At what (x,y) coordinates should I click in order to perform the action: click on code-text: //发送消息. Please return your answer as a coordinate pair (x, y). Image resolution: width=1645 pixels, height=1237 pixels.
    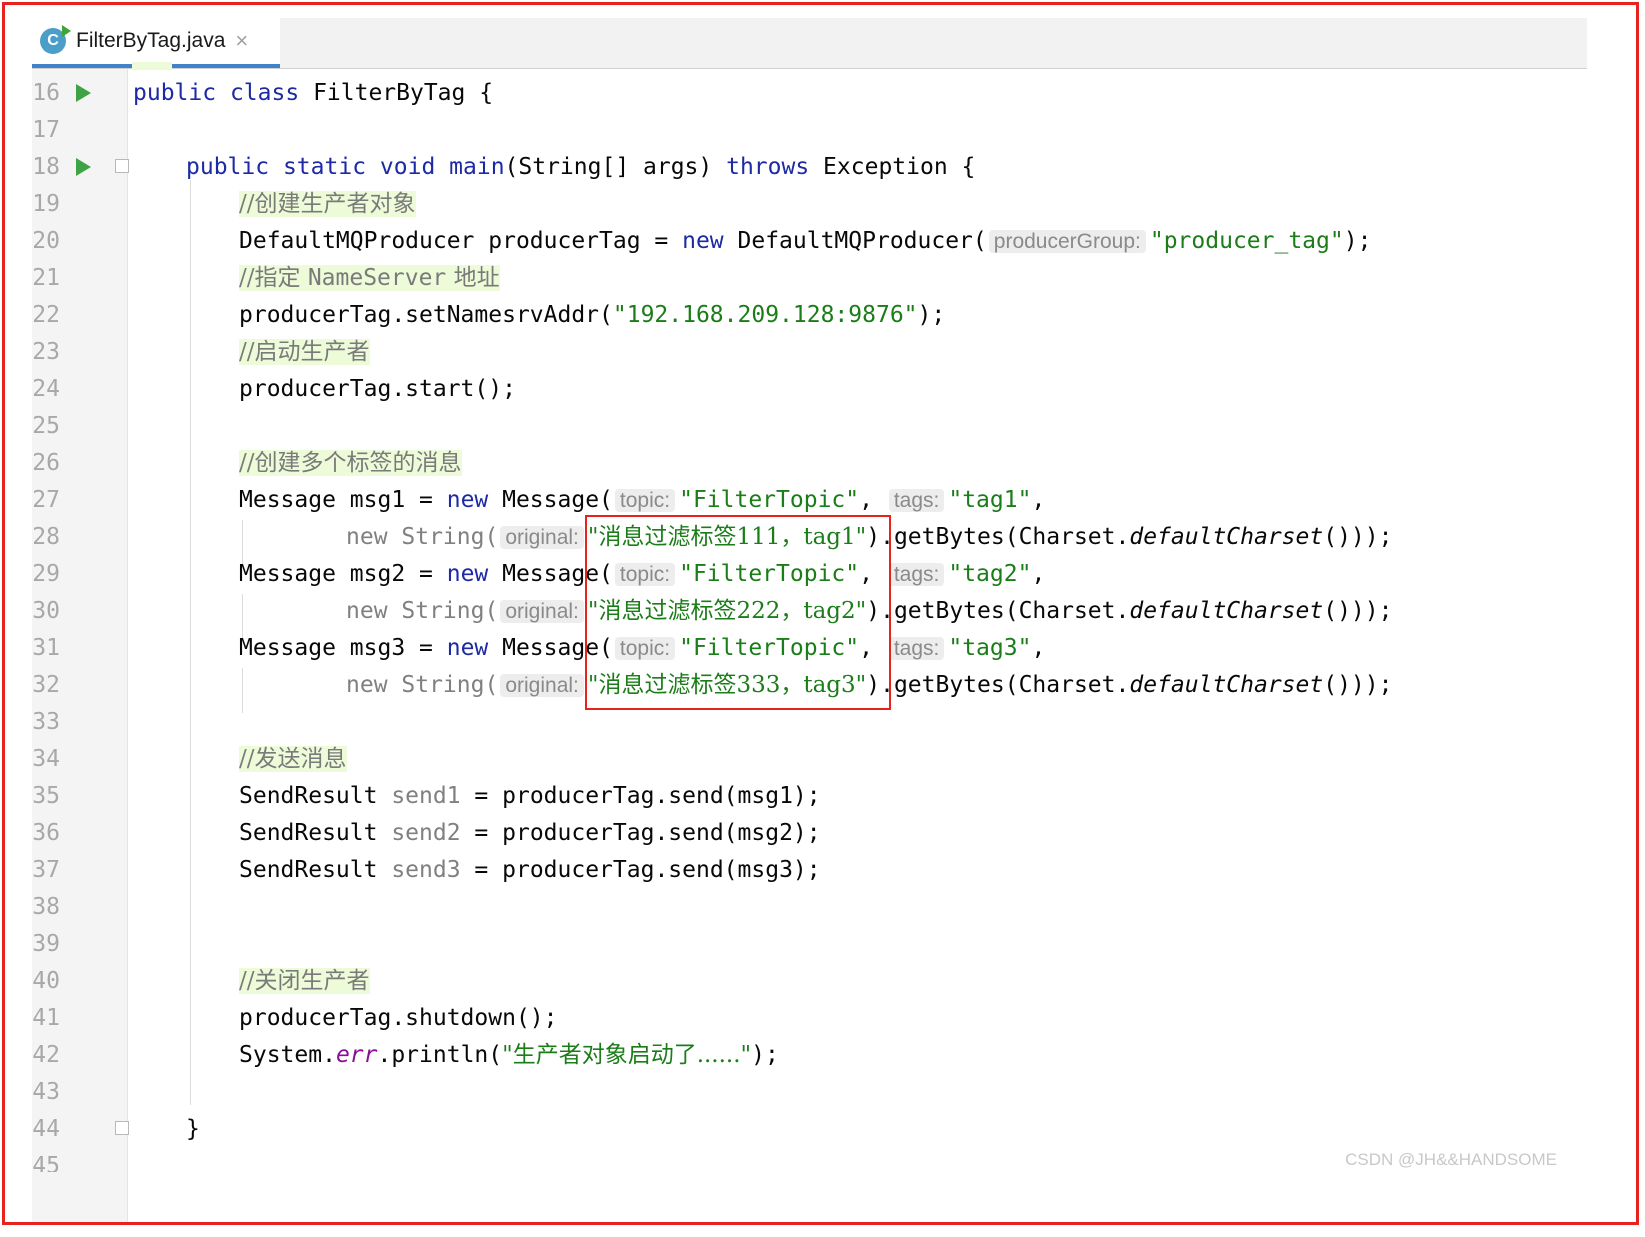
    Looking at the image, I should click on (293, 759).